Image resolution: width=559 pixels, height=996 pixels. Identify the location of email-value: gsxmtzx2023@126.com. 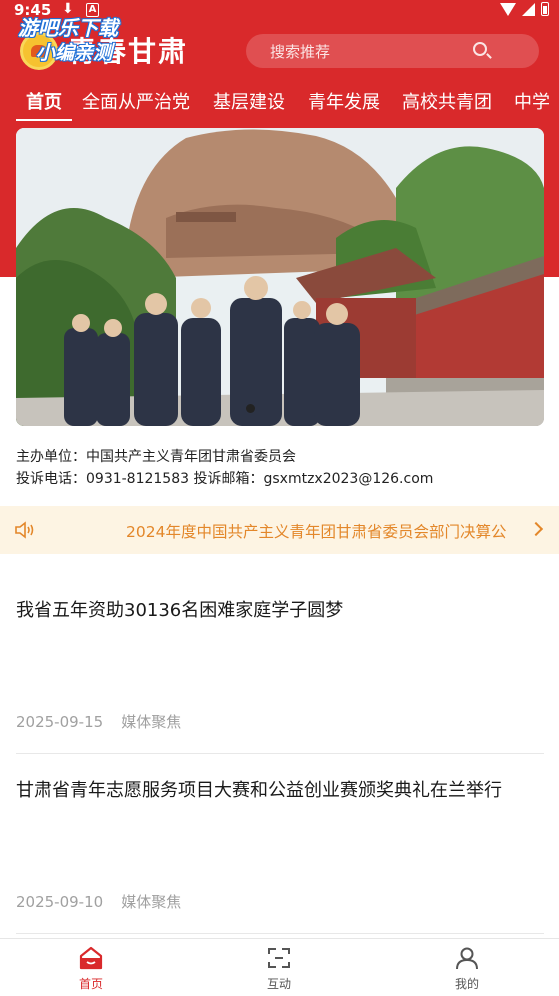
(348, 479).